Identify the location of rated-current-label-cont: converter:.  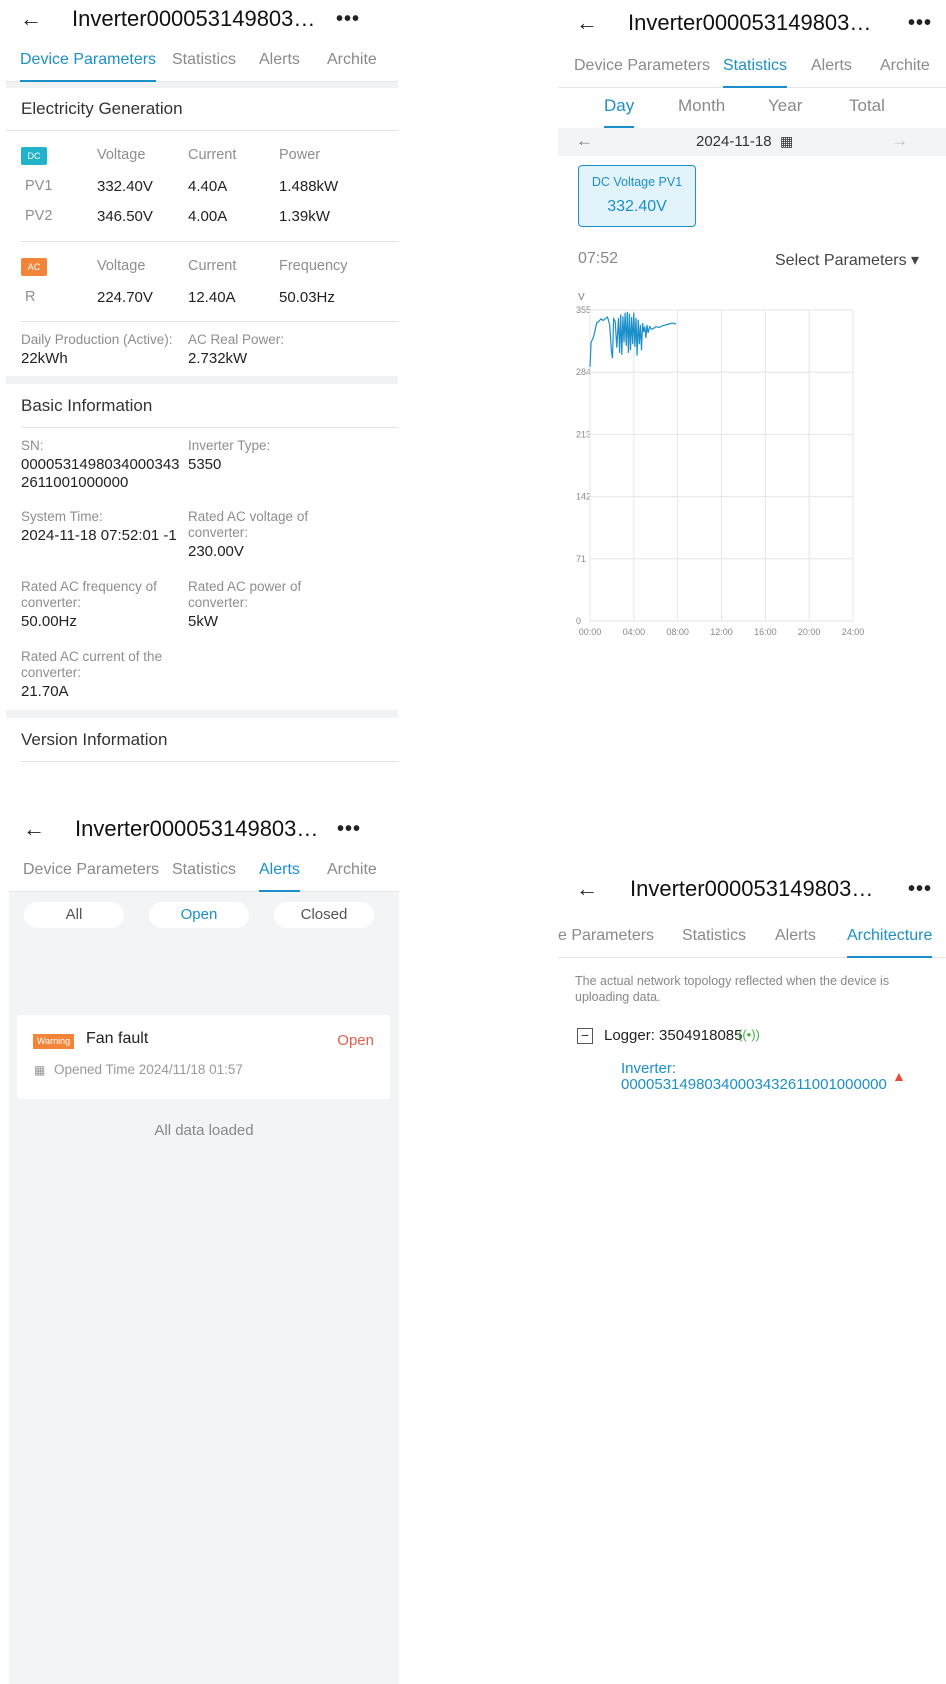
(51, 672).